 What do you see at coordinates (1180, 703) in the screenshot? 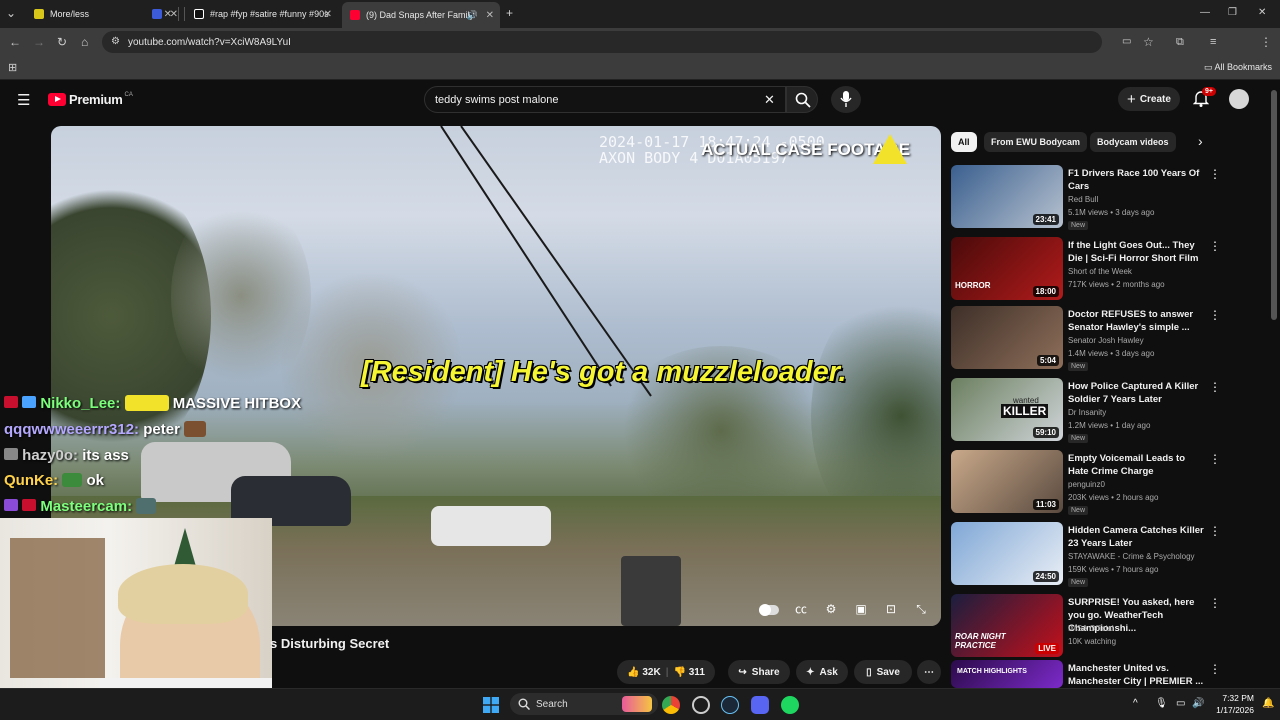
I see `network-icon: ▭` at bounding box center [1180, 703].